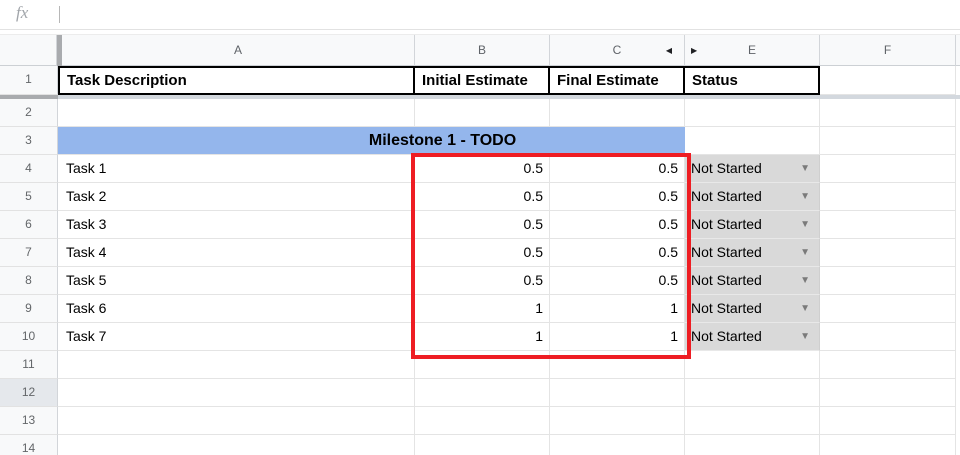  What do you see at coordinates (29, 113) in the screenshot?
I see `row-header-2: 2` at bounding box center [29, 113].